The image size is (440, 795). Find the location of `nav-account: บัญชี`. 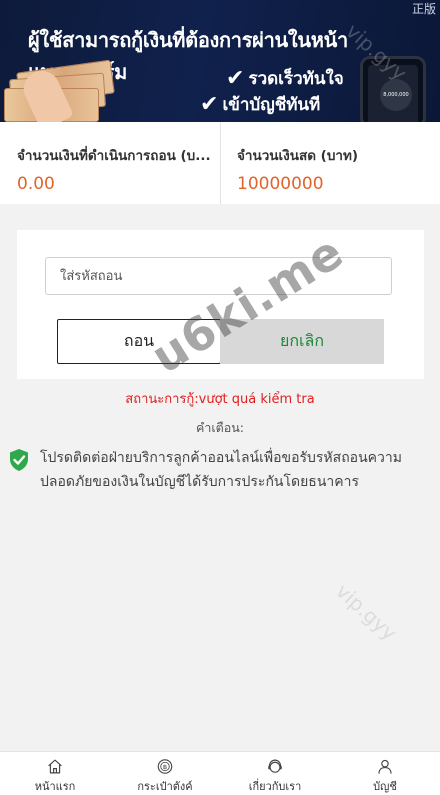

nav-account: บัญชี is located at coordinates (385, 773).